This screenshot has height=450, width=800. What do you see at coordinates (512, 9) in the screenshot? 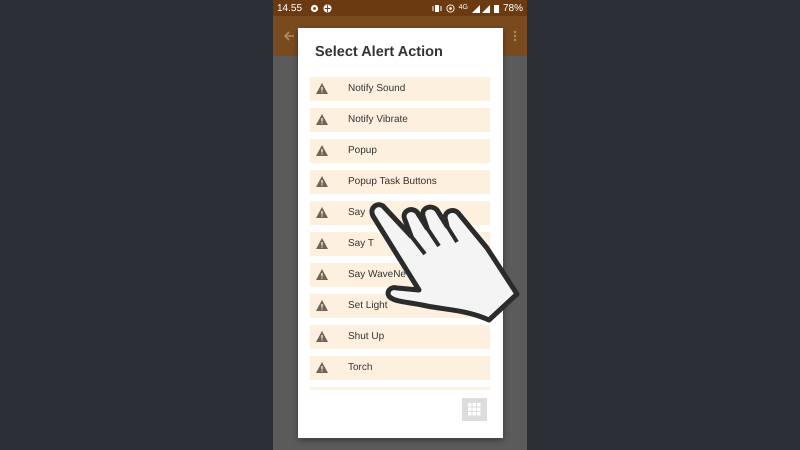
I see `battery-text: 78%` at bounding box center [512, 9].